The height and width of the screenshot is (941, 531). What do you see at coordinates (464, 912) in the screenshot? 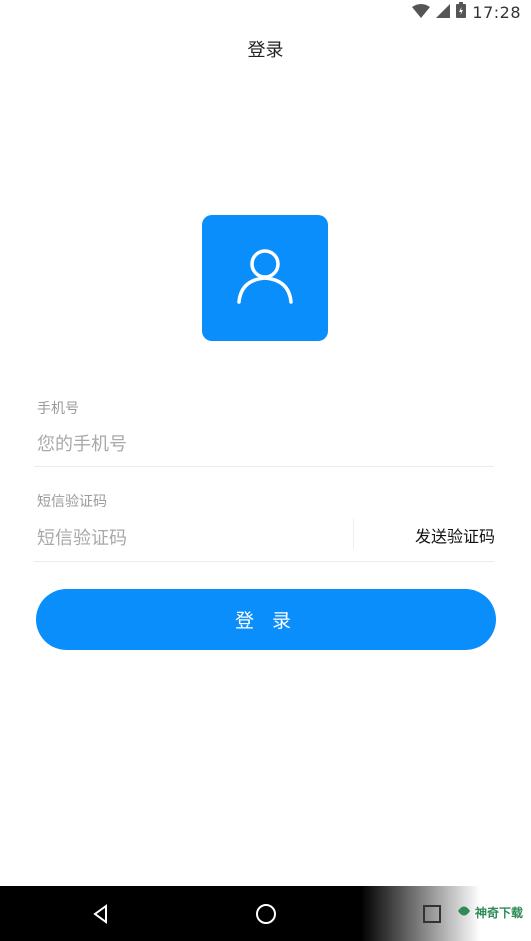
I see `leaf-icon` at bounding box center [464, 912].